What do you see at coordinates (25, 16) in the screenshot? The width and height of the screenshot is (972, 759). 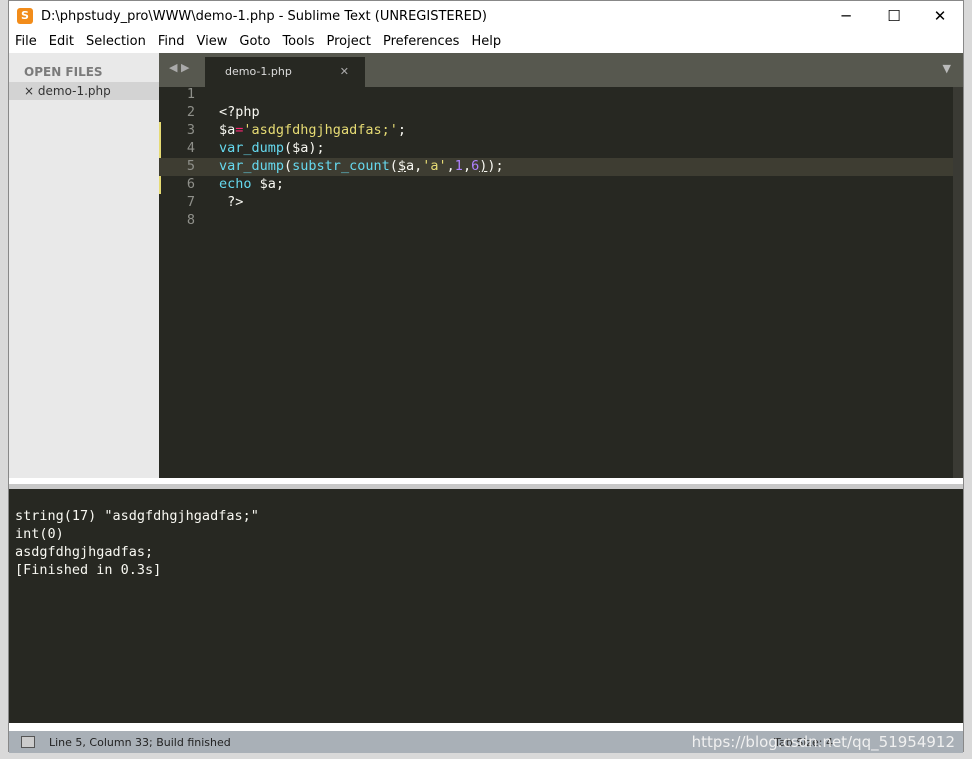 I see `sublime-logo-icon: S` at bounding box center [25, 16].